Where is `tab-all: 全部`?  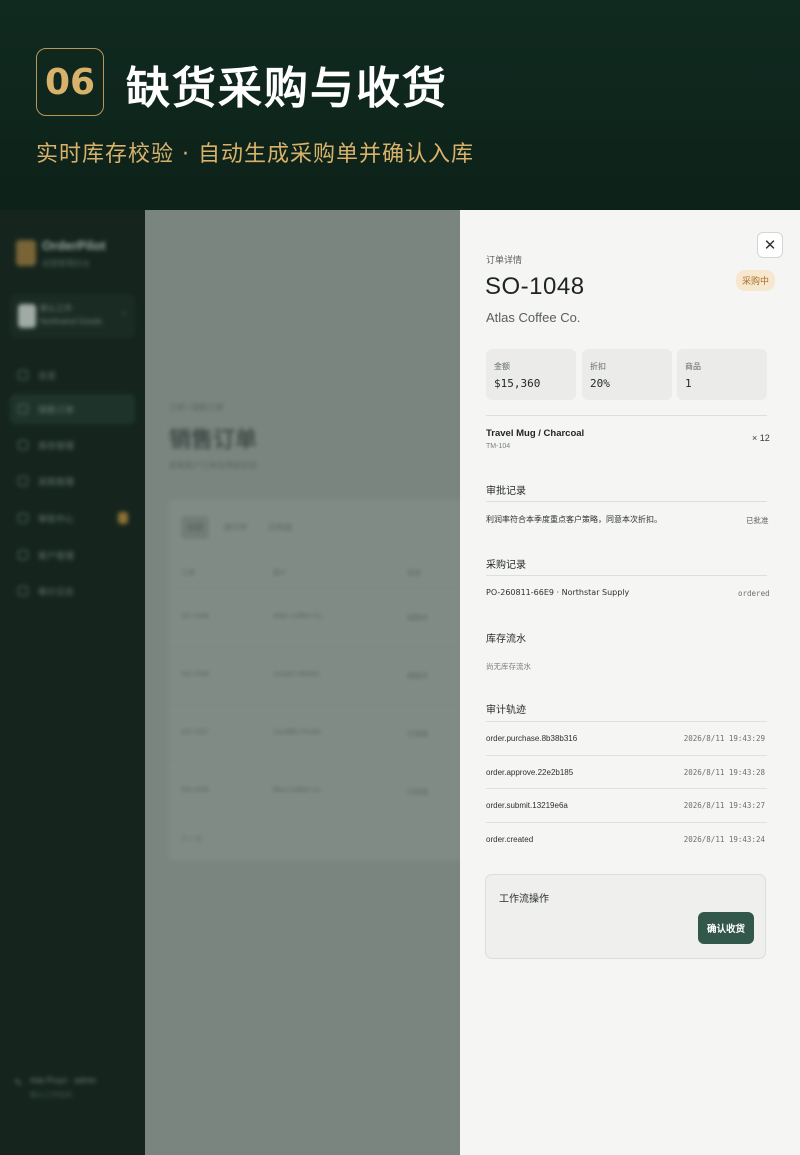
tab-all: 全部 is located at coordinates (195, 527).